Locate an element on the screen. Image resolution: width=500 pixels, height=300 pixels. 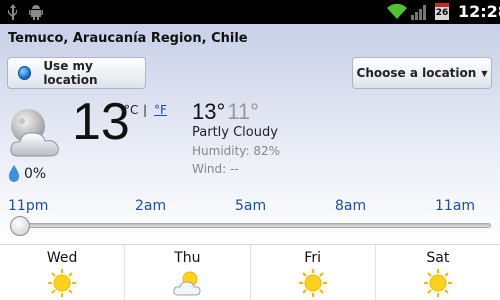
high-temp: 13° is located at coordinates (209, 111).